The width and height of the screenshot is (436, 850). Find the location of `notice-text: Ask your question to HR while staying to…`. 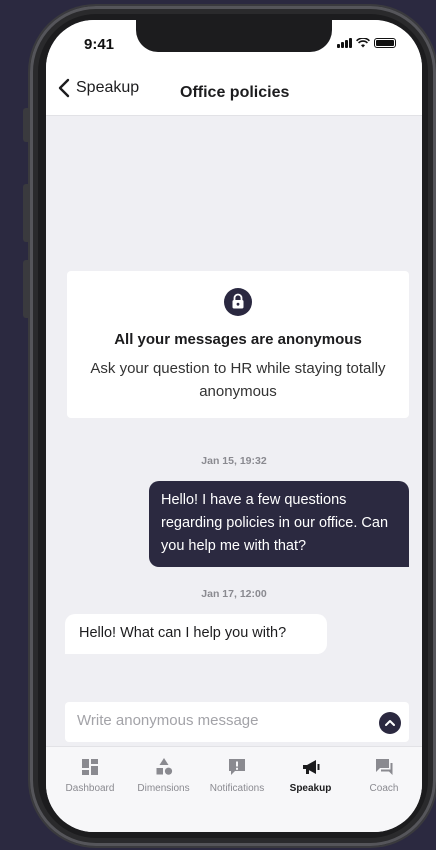

notice-text: Ask your question to HR while staying to… is located at coordinates (238, 380).